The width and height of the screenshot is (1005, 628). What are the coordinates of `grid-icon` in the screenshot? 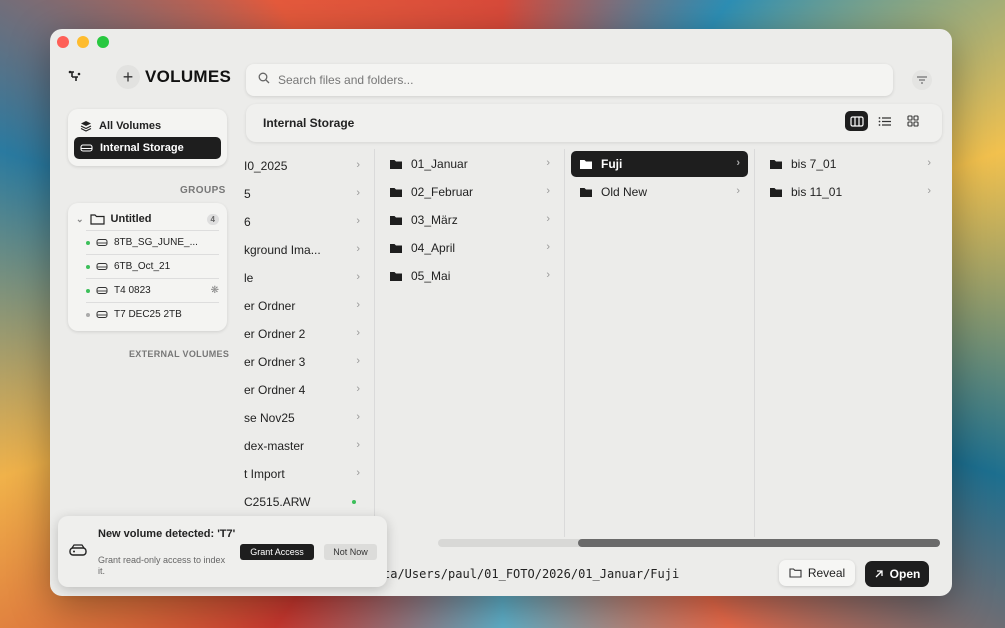 It's located at (912, 121).